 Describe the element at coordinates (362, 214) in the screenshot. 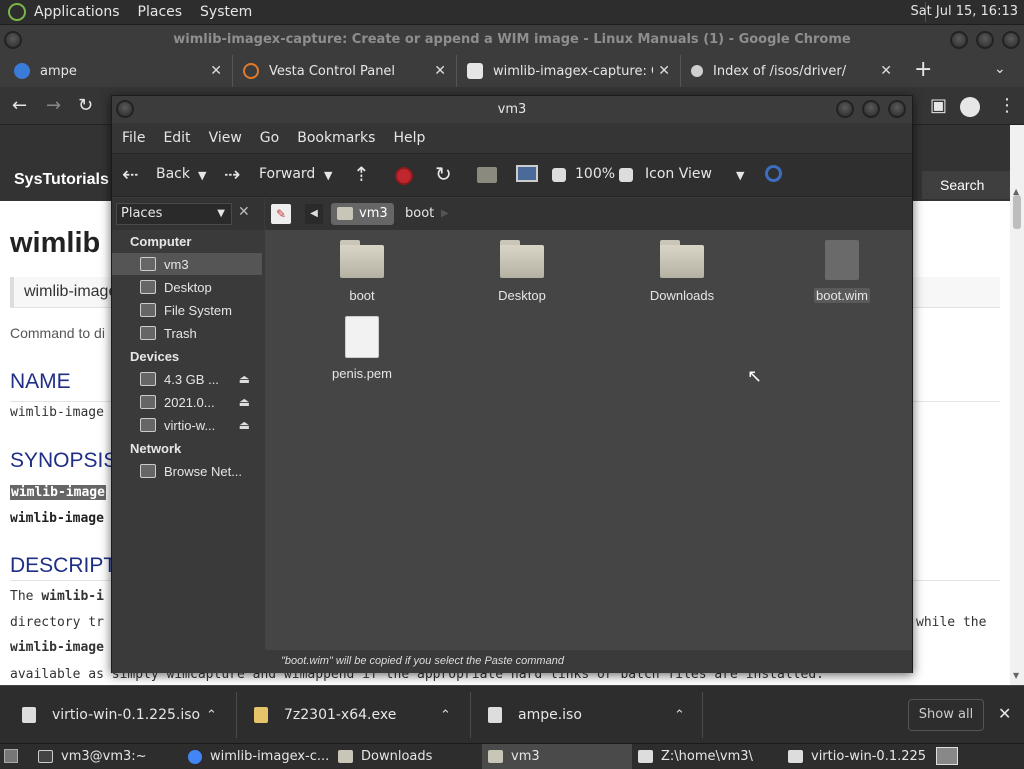

I see `path-button-vm3: vm3` at that location.